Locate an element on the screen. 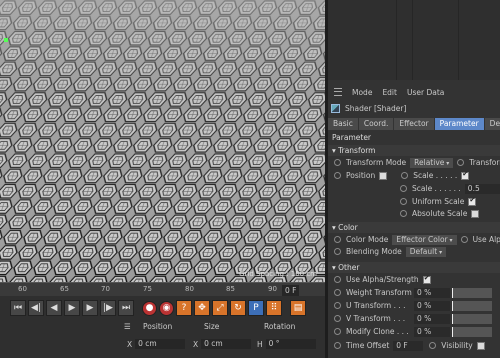 This screenshot has width=500, height=358. autokey-icon: ◉ is located at coordinates (166, 308).